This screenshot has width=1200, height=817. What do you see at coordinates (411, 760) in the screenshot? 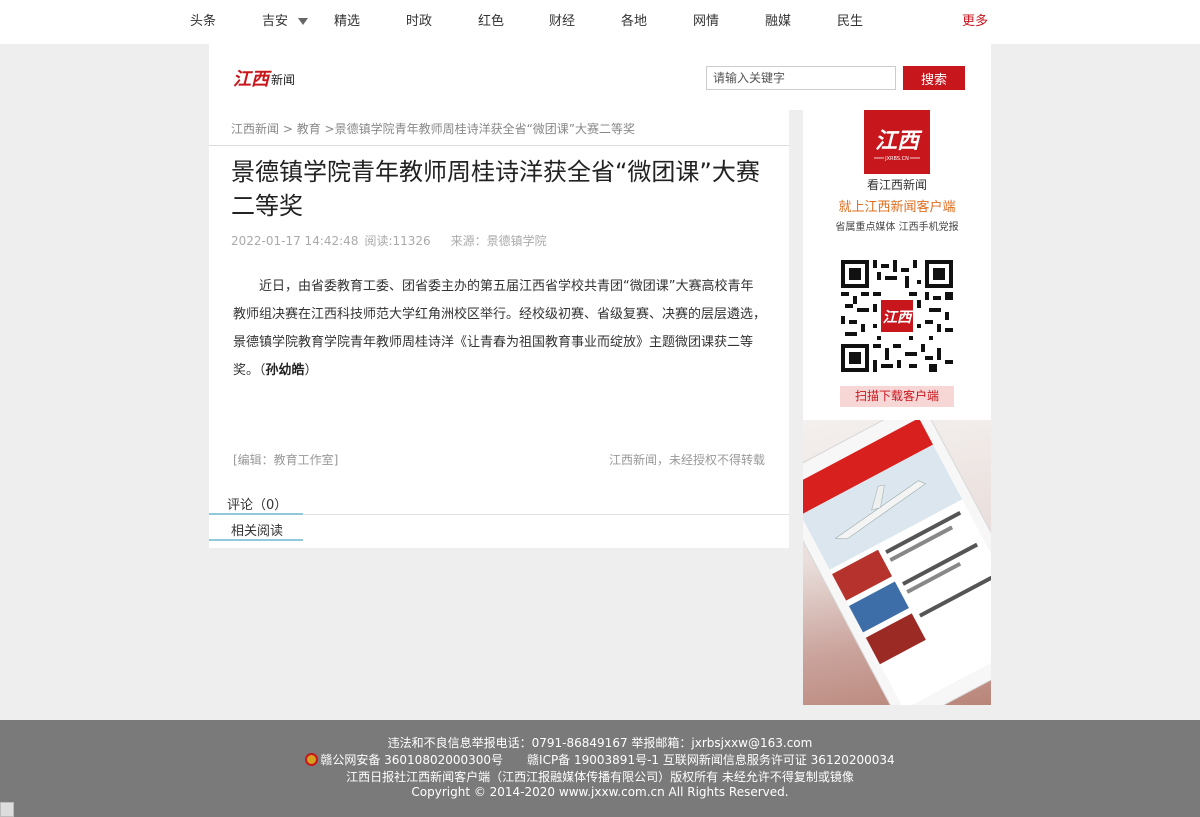
I see `footer-police-record: 赣公网安备 36010802000300号` at bounding box center [411, 760].